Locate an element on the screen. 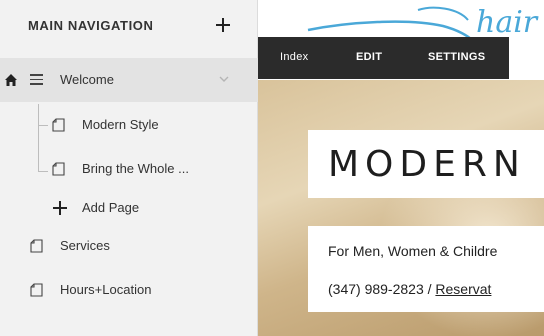 Image resolution: width=544 pixels, height=336 pixels. nav-item-hours-location: Hours+Location is located at coordinates (129, 290).